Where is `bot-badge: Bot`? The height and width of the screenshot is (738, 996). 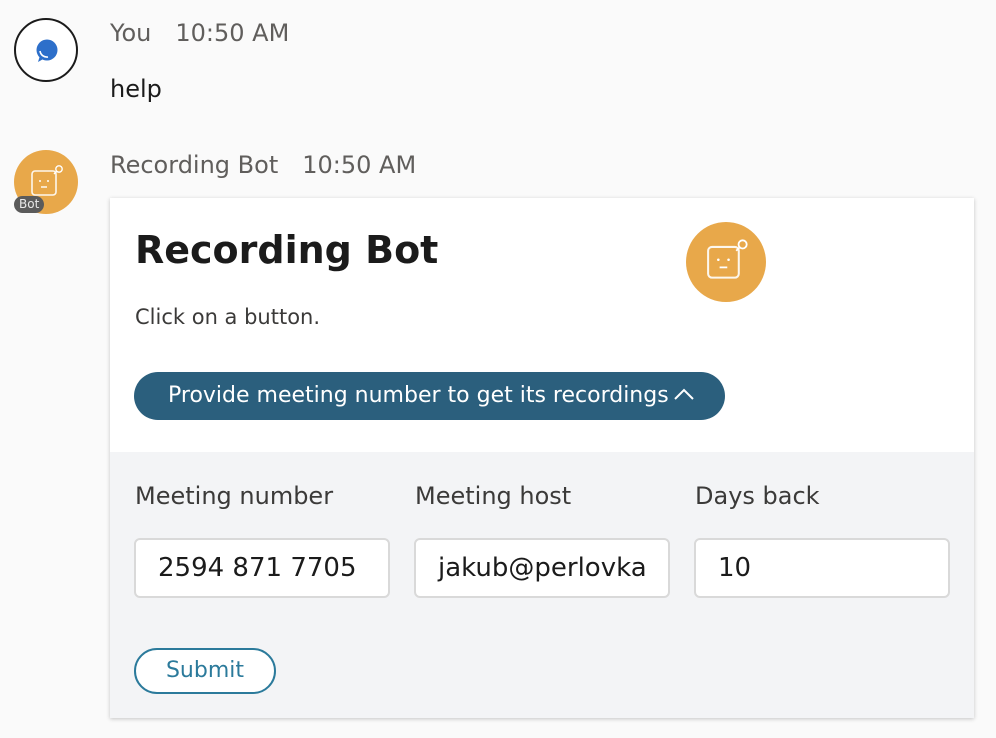
bot-badge: Bot is located at coordinates (29, 204).